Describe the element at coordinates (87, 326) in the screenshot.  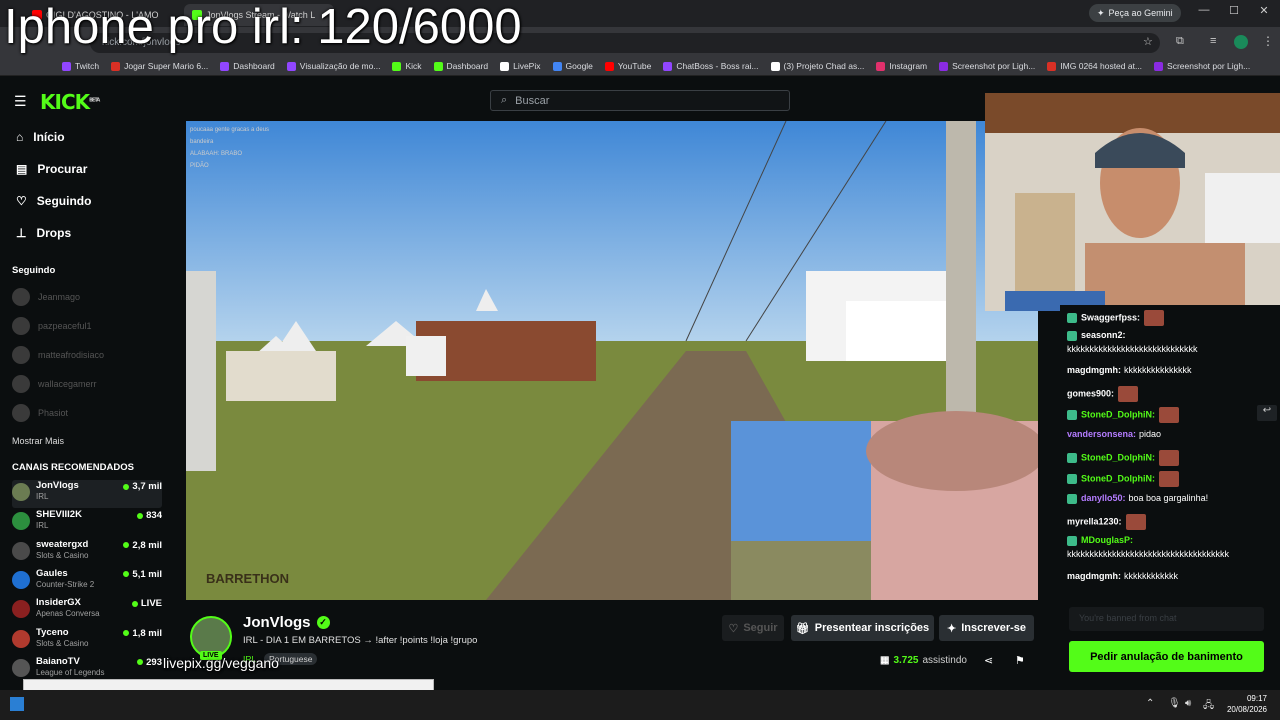
I see `following-item: pazpeaceful1` at that location.